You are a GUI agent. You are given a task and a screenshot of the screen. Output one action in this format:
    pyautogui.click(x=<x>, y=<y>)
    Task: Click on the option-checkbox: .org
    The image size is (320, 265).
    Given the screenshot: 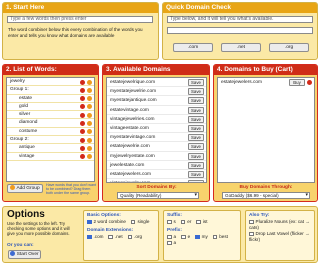 What is the action you would take?
    pyautogui.click(x=135, y=237)
    